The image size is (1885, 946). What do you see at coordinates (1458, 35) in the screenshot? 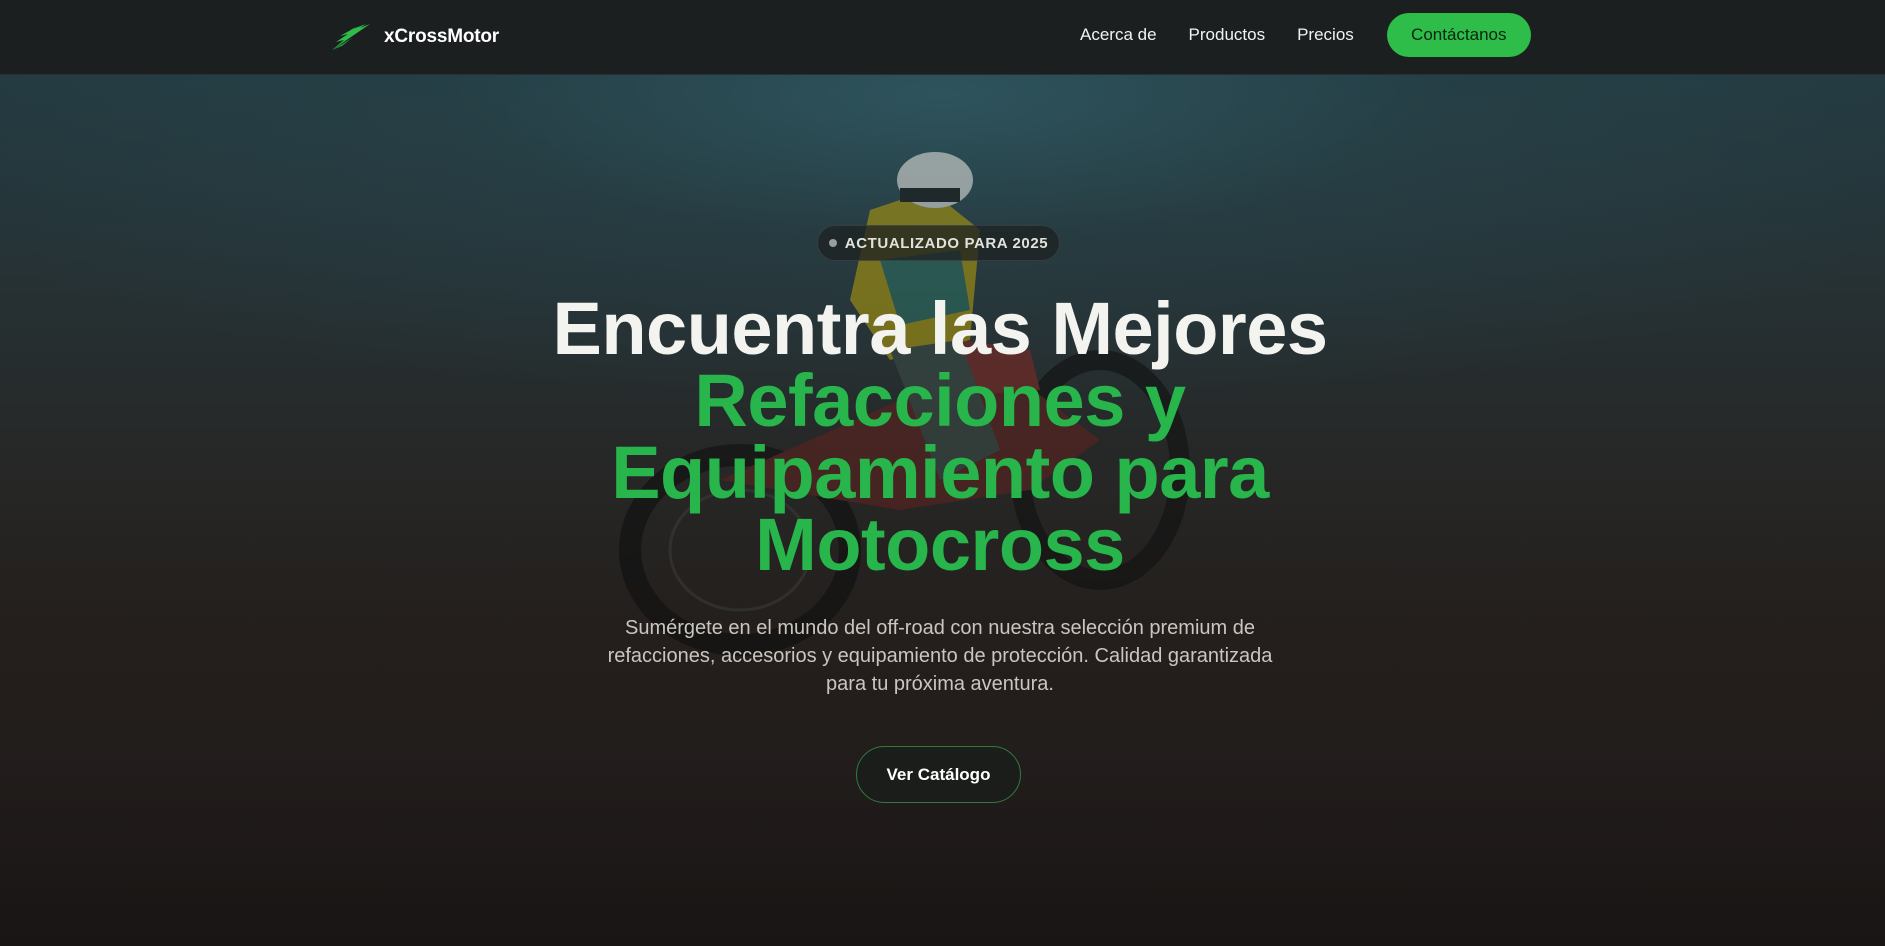
I see `contact-button: Contáctanos` at bounding box center [1458, 35].